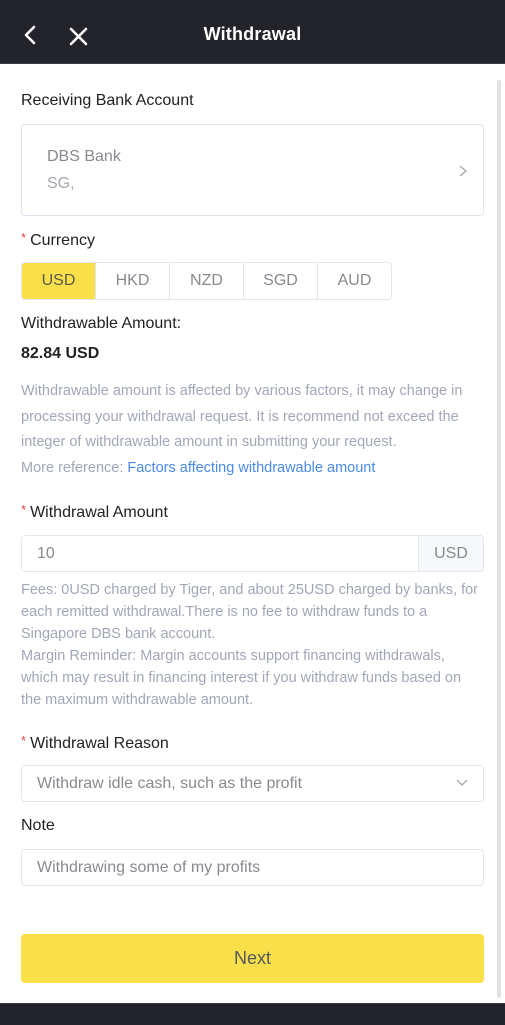 The width and height of the screenshot is (505, 1025). What do you see at coordinates (450, 553) in the screenshot?
I see `amount-currency-suffix: USD` at bounding box center [450, 553].